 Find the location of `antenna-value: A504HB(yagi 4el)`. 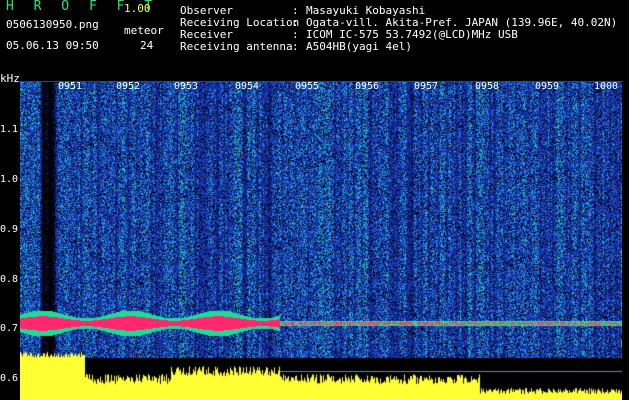

antenna-value: A504HB(yagi 4el) is located at coordinates (359, 46).